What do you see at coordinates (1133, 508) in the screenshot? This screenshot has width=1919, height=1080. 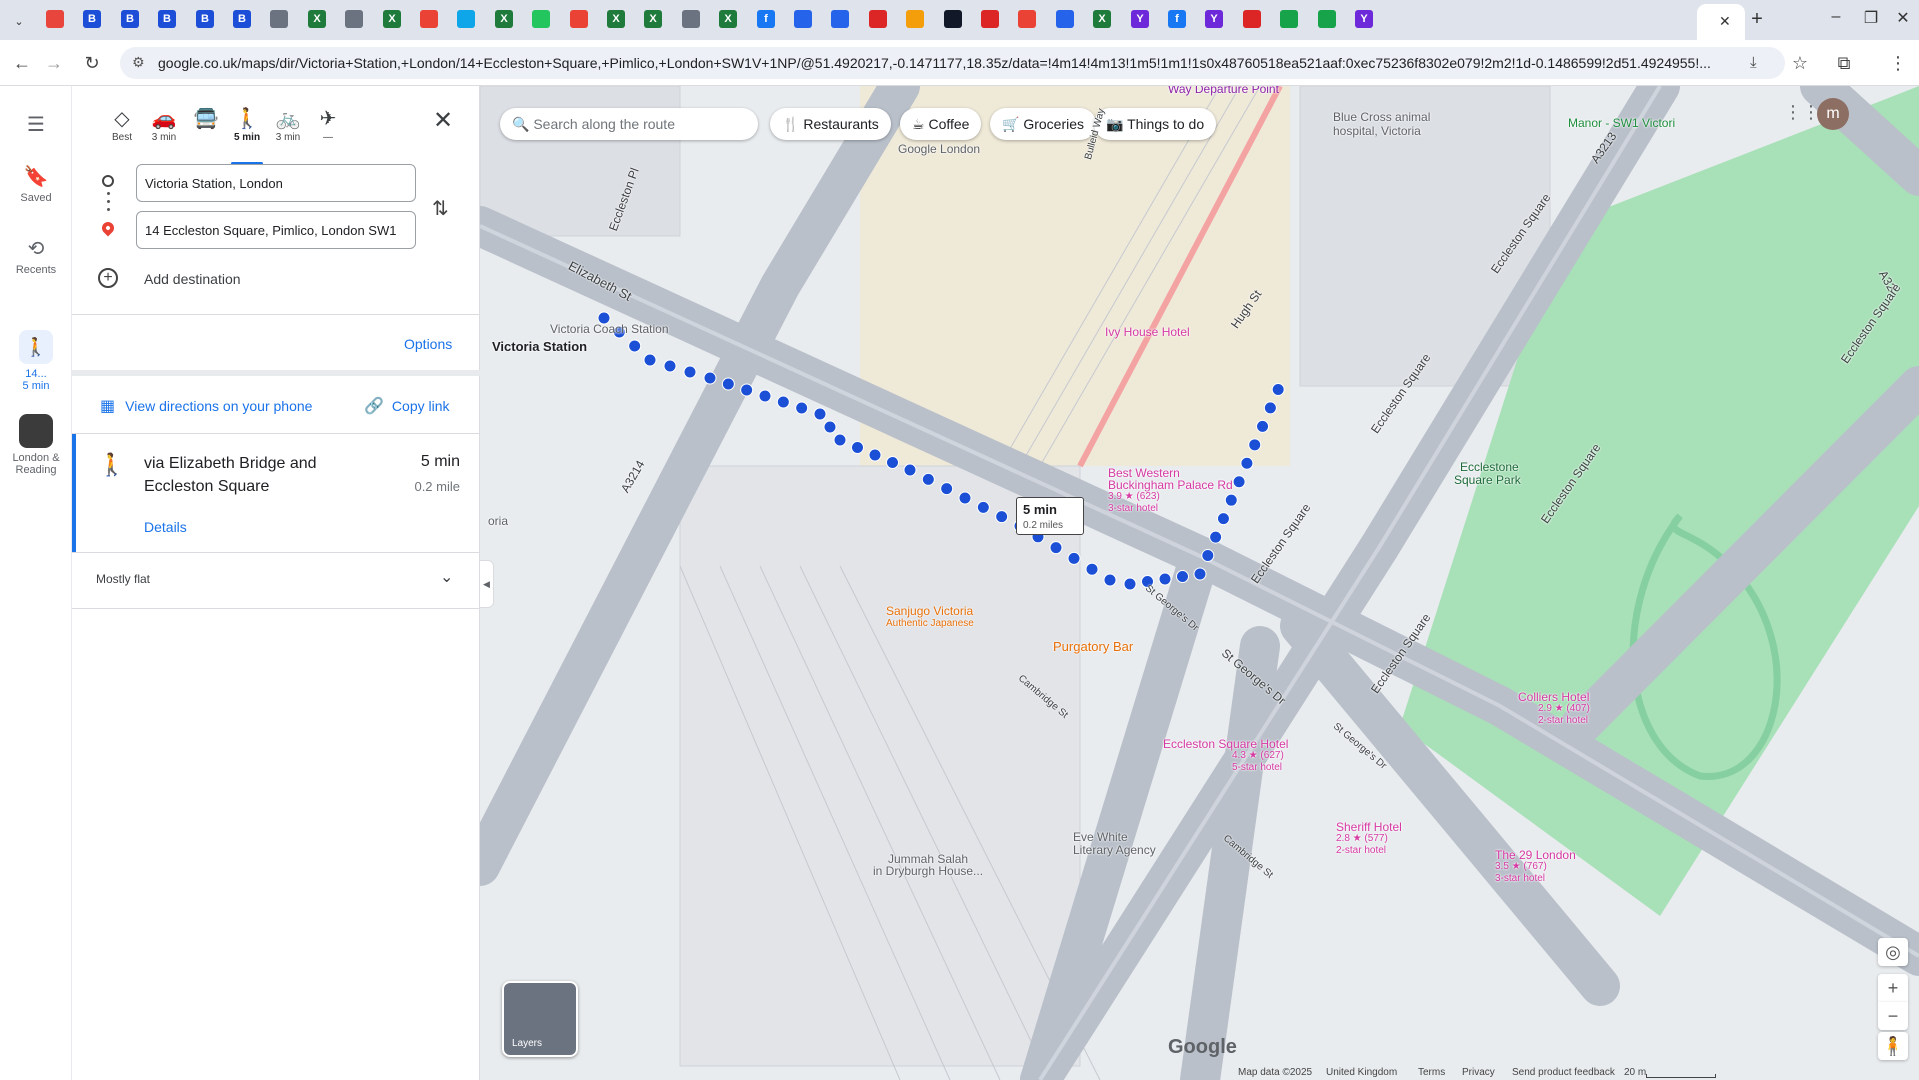 I see `map-label-best-western-class: 3-star hotel` at bounding box center [1133, 508].